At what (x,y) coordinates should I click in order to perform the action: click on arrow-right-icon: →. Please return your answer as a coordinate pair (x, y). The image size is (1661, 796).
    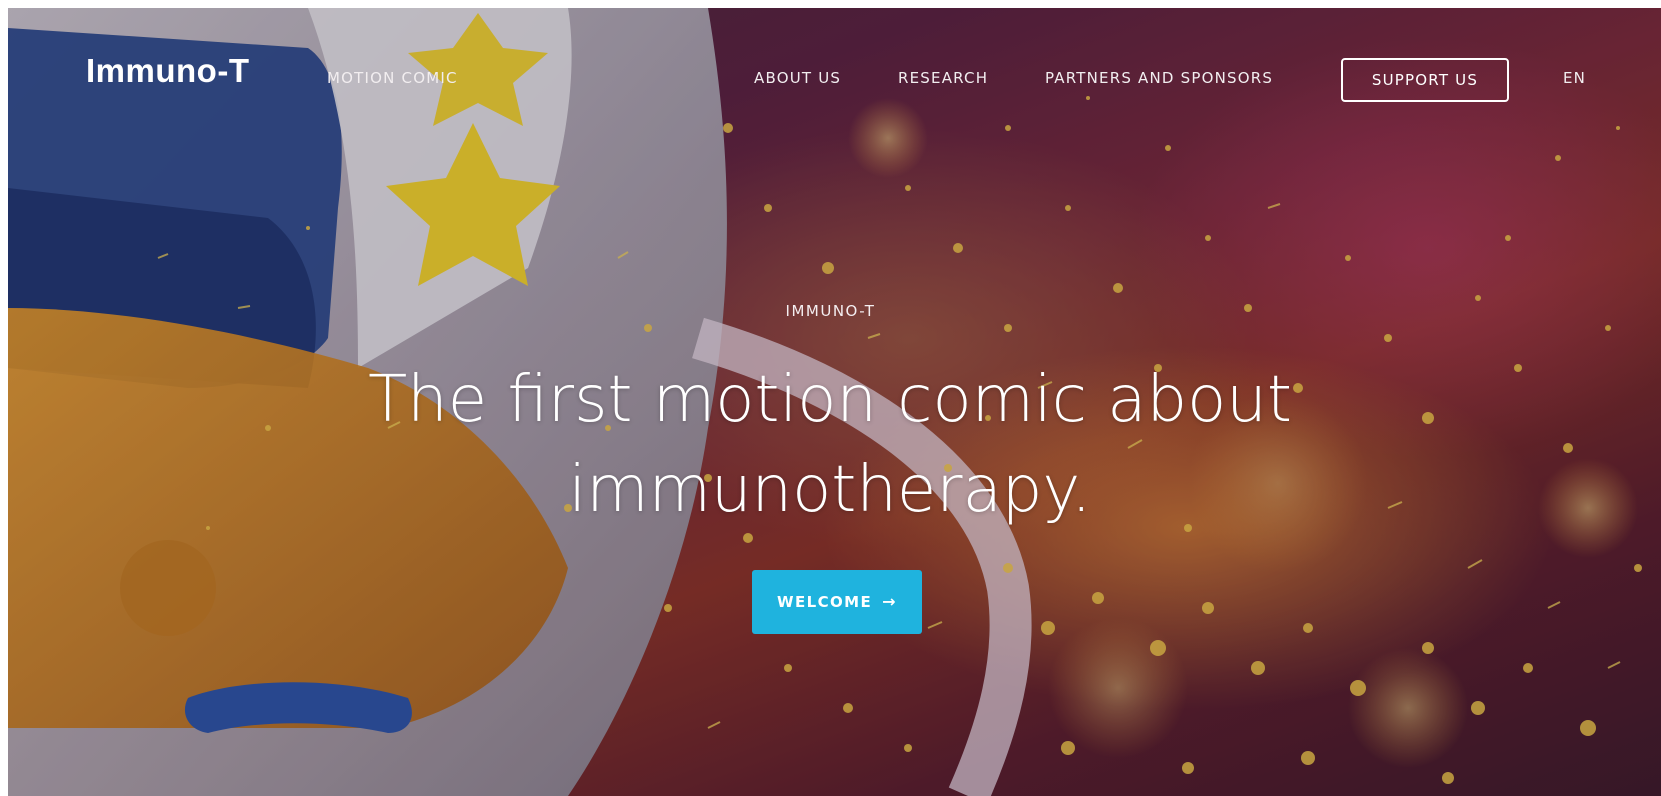
    Looking at the image, I should click on (889, 601).